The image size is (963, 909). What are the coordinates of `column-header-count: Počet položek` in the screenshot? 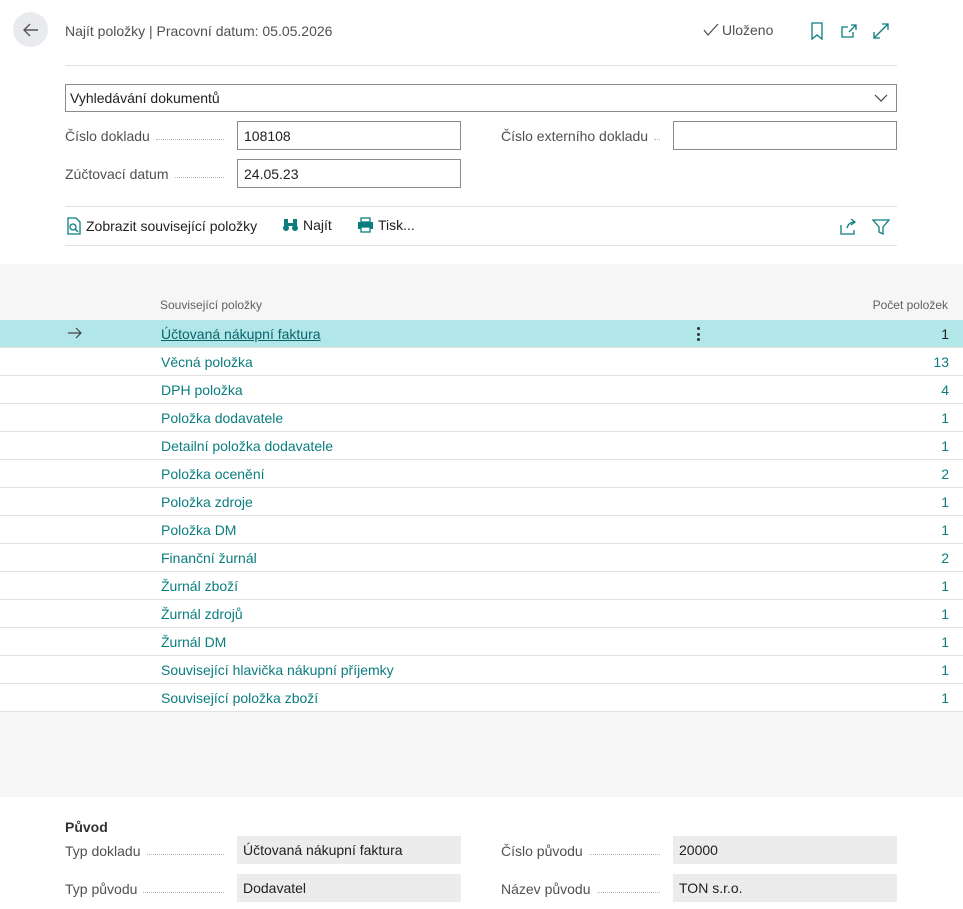 It's located at (910, 305).